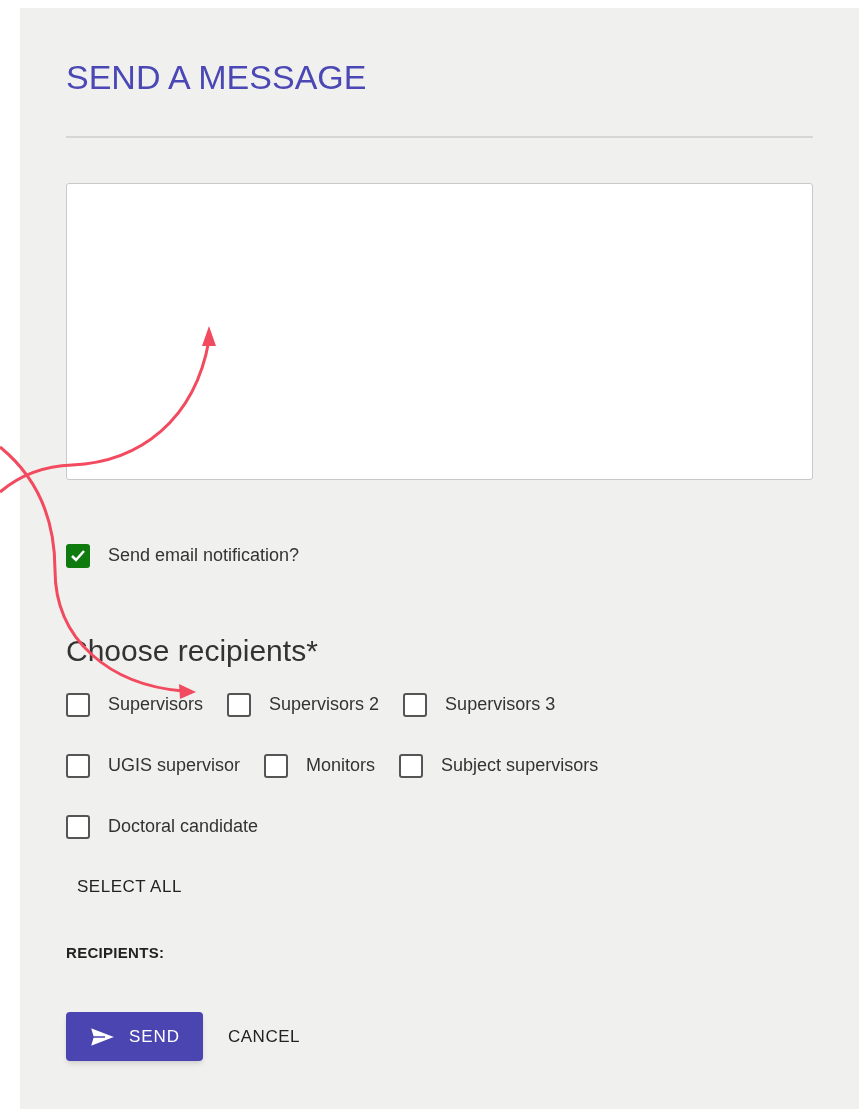  I want to click on cancel-button: CANCEL, so click(264, 1036).